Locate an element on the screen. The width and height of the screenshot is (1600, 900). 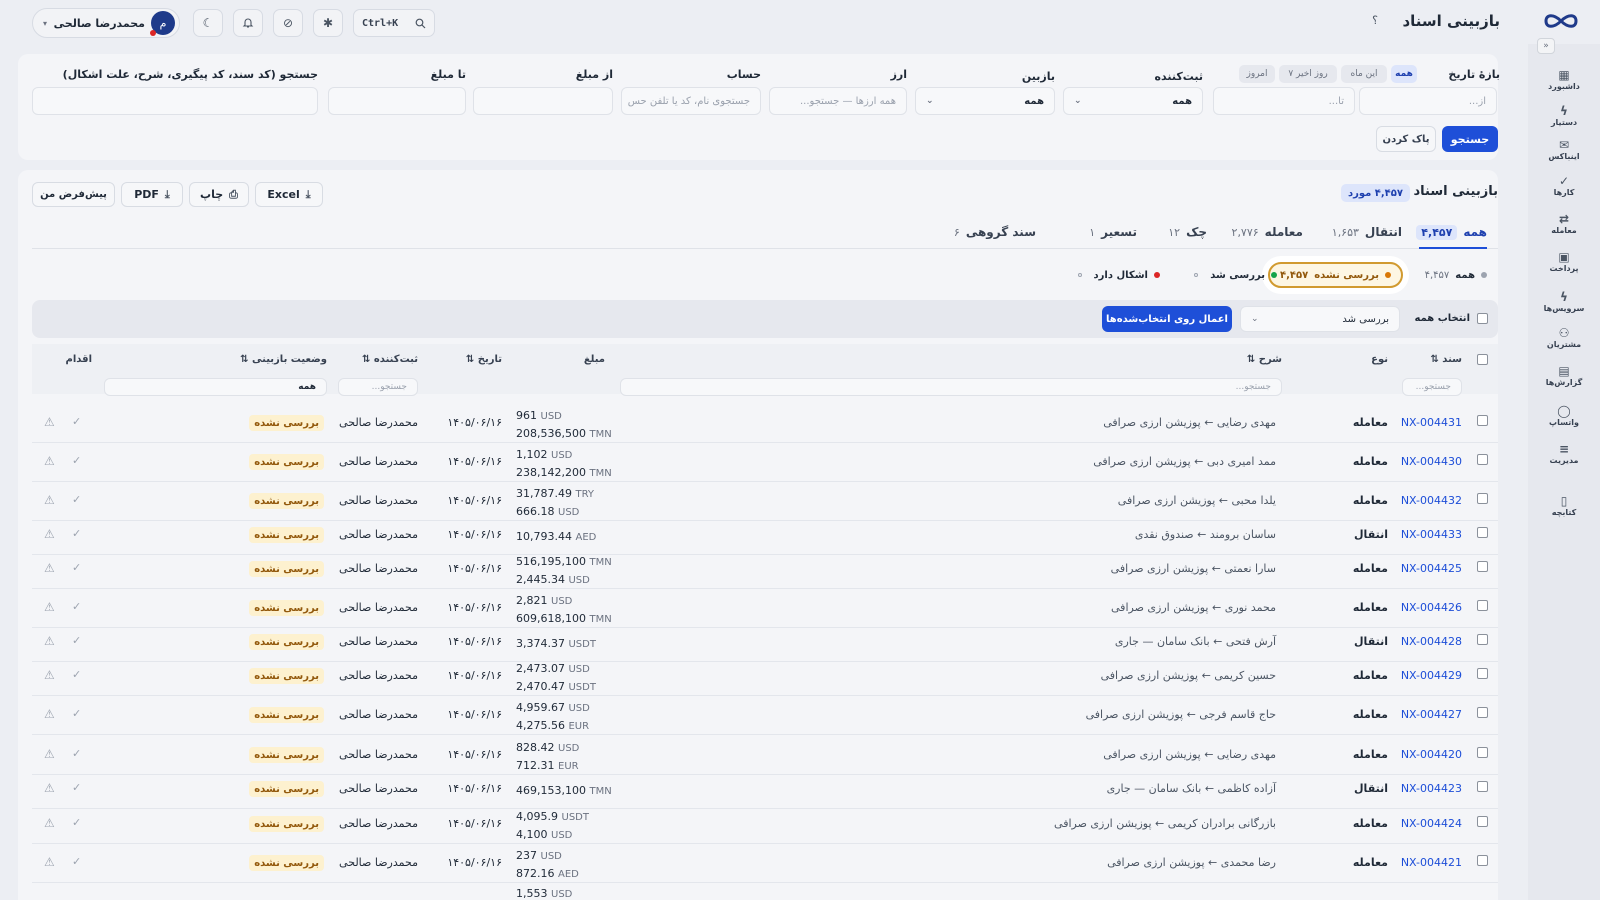
doc-link: NX-004428 is located at coordinates (1431, 641).